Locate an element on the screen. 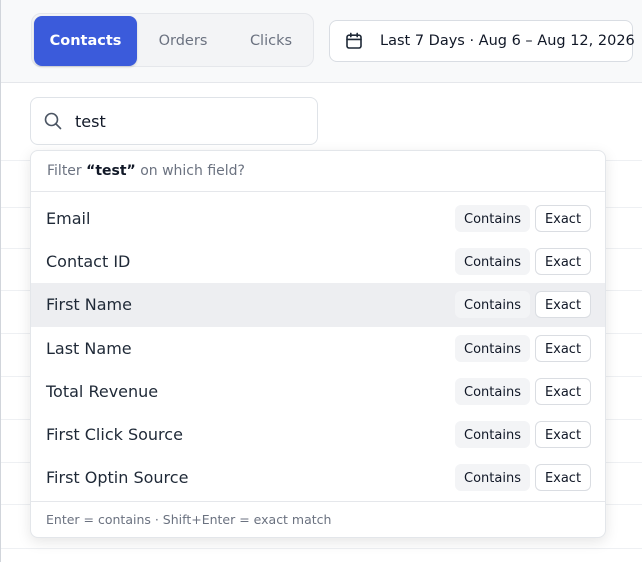 This screenshot has width=642, height=562. date-range-label: Last 7 Days · Aug 6 – Aug 12, 2026 is located at coordinates (507, 41).